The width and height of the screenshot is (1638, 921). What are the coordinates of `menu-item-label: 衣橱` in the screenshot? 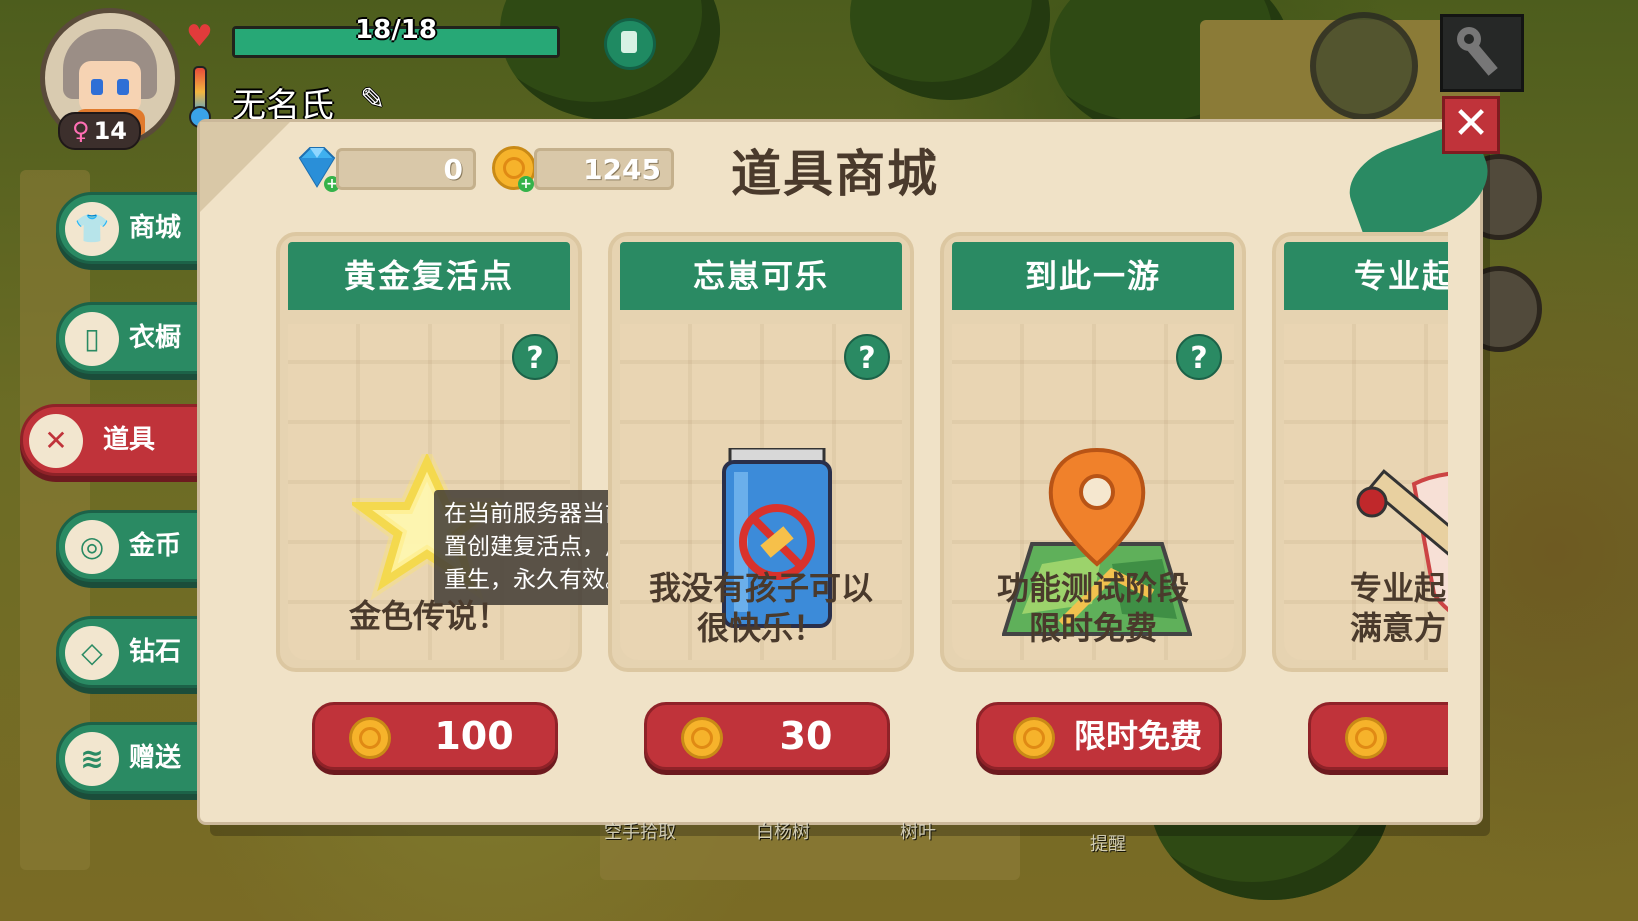 It's located at (155, 338).